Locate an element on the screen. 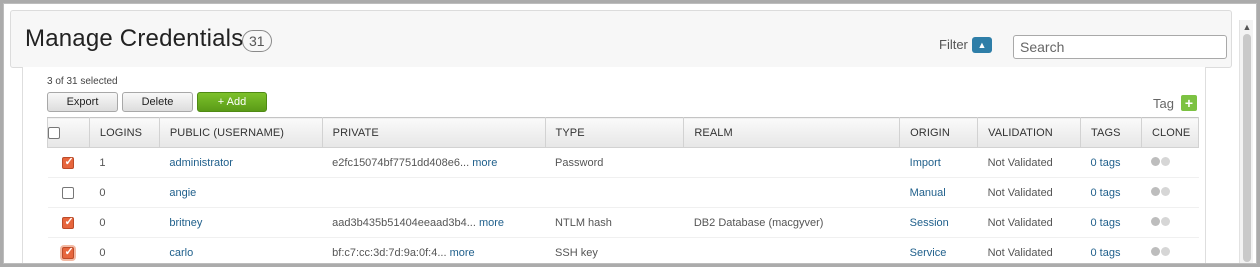  logins-cell: 1 is located at coordinates (124, 162).